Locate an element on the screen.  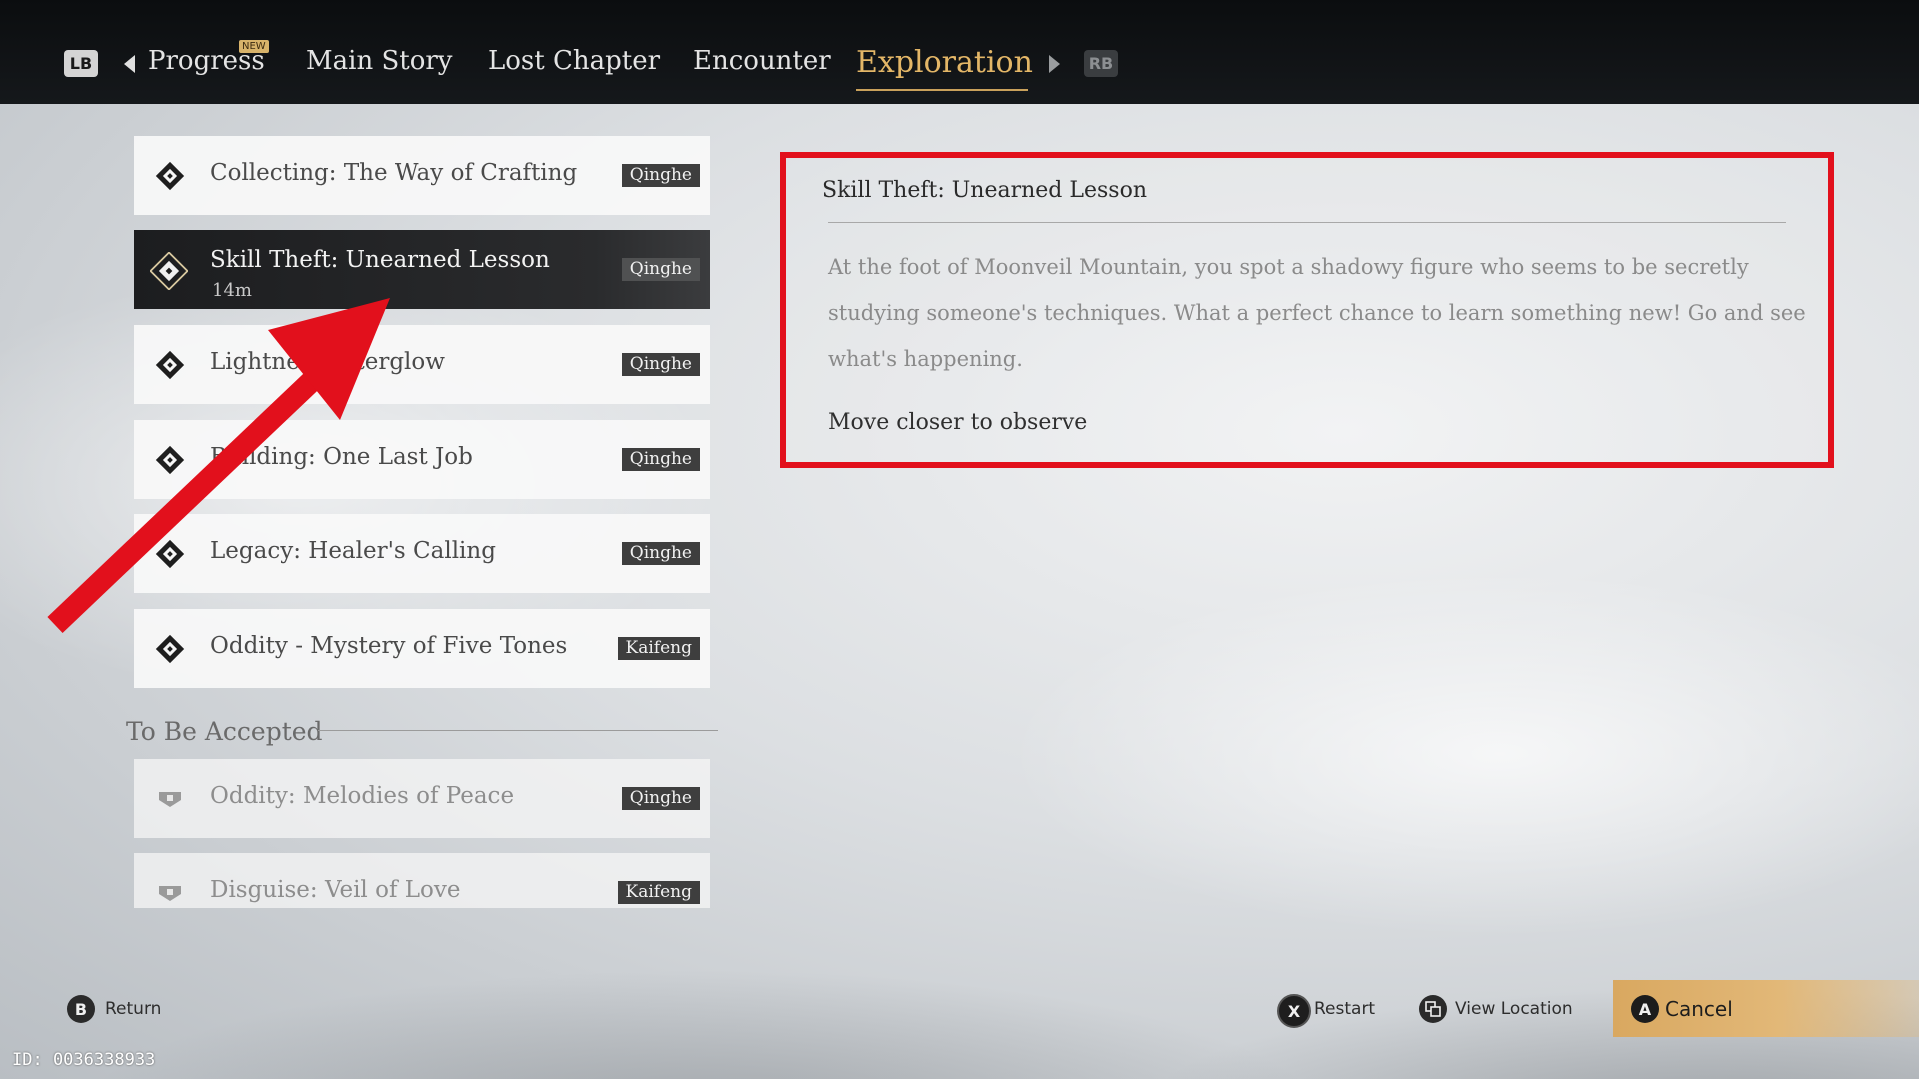
quest-title: Disguise: Veil of Love is located at coordinates (335, 890).